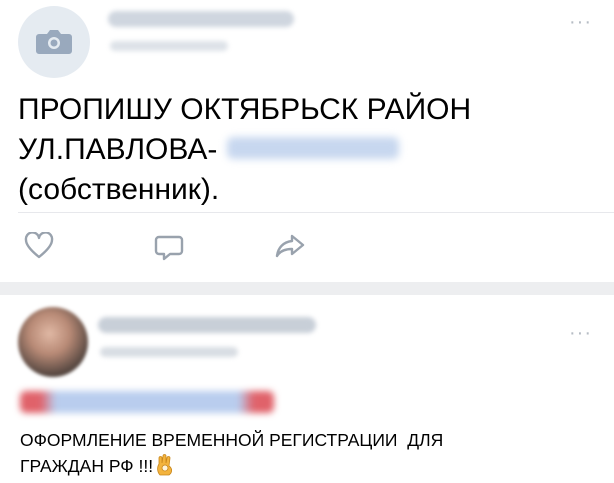 The height and width of the screenshot is (483, 614). I want to click on share-icon, so click(290, 246).